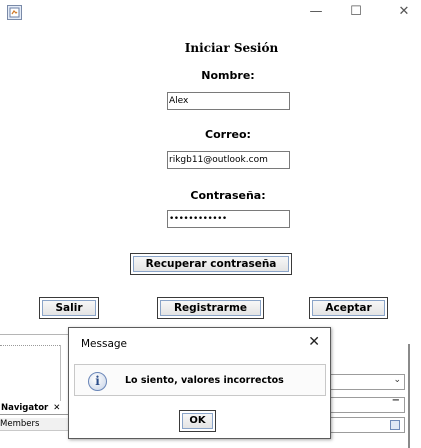  What do you see at coordinates (104, 344) in the screenshot?
I see `dialog-title: Message` at bounding box center [104, 344].